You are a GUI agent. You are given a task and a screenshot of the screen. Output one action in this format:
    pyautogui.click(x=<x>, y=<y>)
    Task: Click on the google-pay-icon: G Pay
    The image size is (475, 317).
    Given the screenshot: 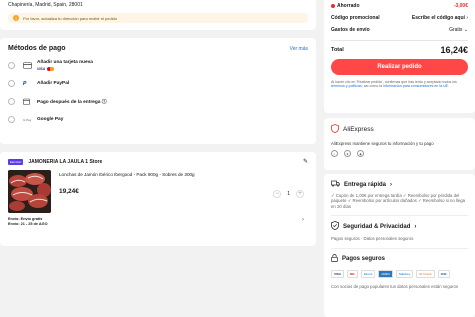 What is the action you would take?
    pyautogui.click(x=27, y=119)
    